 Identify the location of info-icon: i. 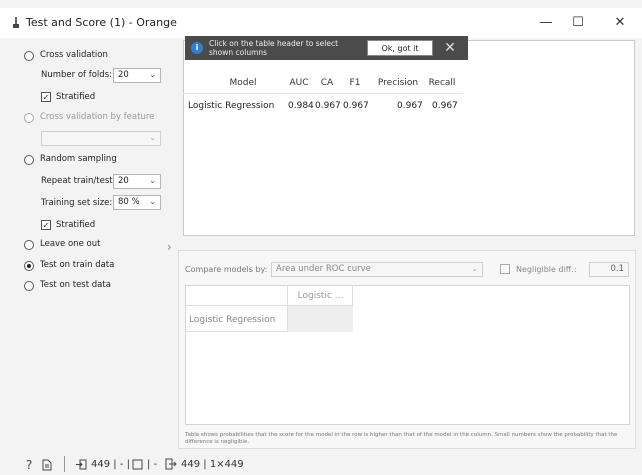
(197, 48).